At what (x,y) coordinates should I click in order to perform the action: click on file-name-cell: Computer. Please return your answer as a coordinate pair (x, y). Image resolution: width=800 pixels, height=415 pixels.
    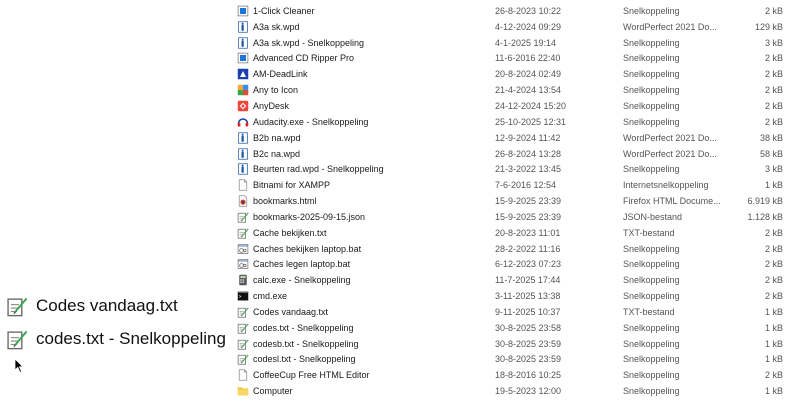
    Looking at the image, I should click on (366, 391).